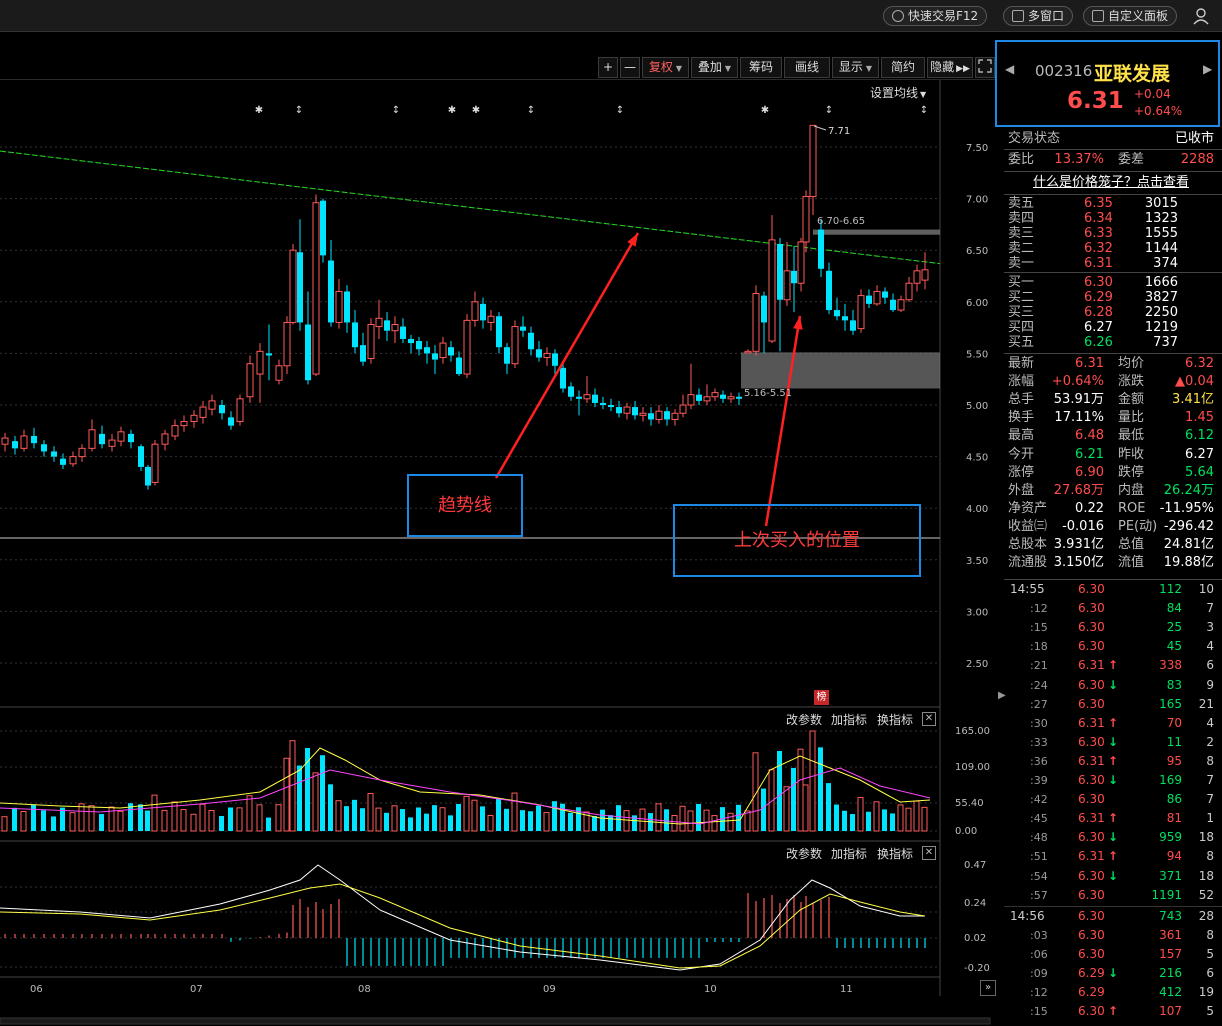 The height and width of the screenshot is (1026, 1222). I want to click on macd-switch-indicator-button: 换指标, so click(895, 853).